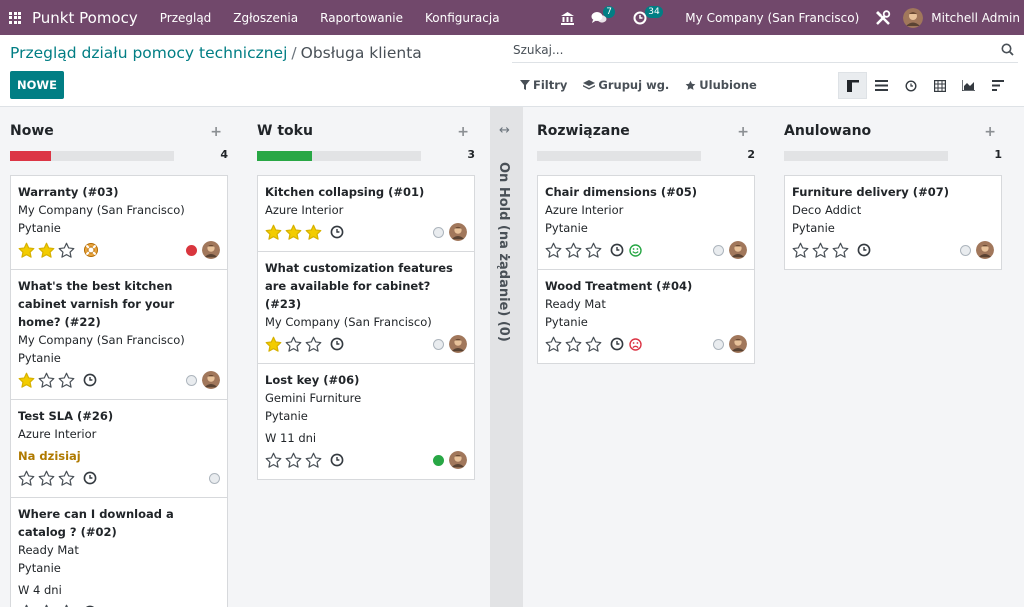 This screenshot has height=607, width=1024. Describe the element at coordinates (15, 17) in the screenshot. I see `app-menu-button` at that location.